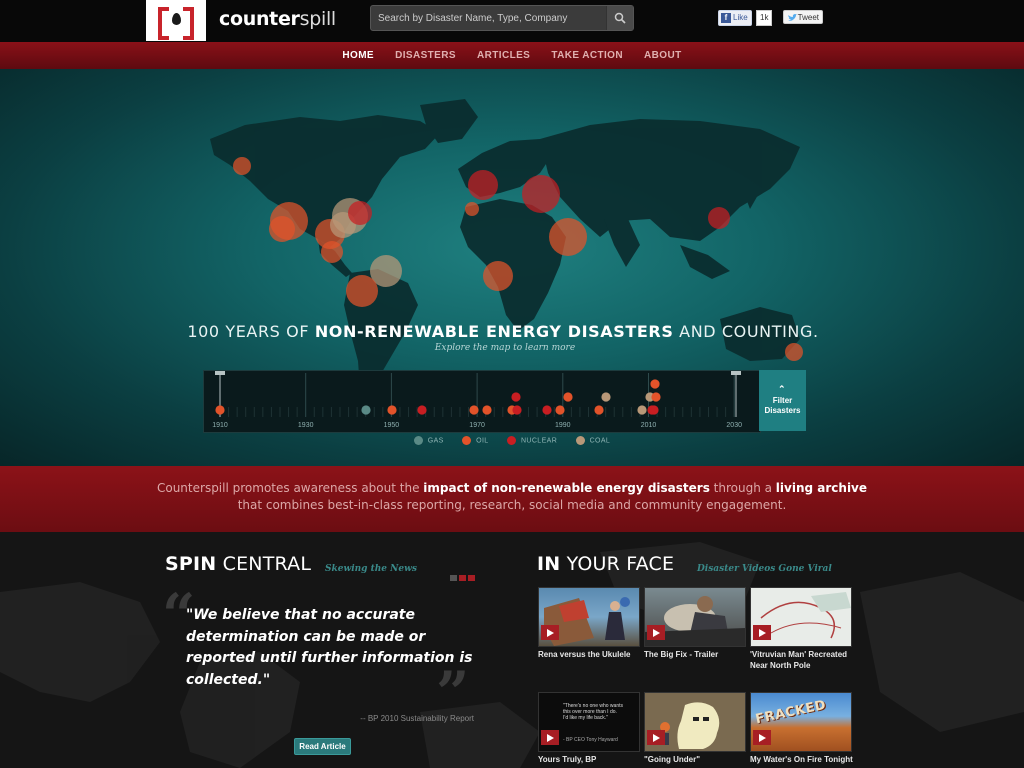 The height and width of the screenshot is (768, 1024). Describe the element at coordinates (505, 348) in the screenshot. I see `hero-subtitle: Explore the map to learn more` at that location.